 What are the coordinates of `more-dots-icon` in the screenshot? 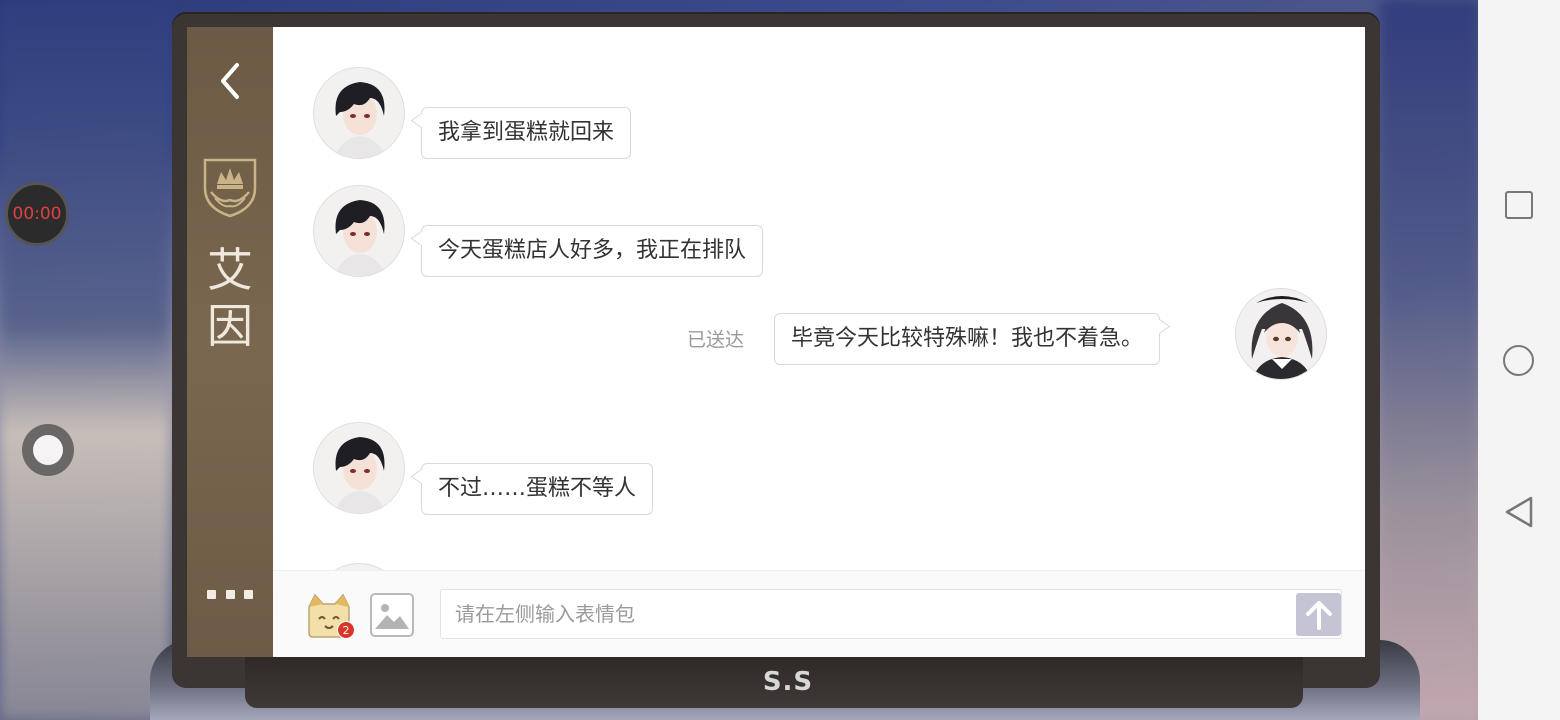 It's located at (211, 594).